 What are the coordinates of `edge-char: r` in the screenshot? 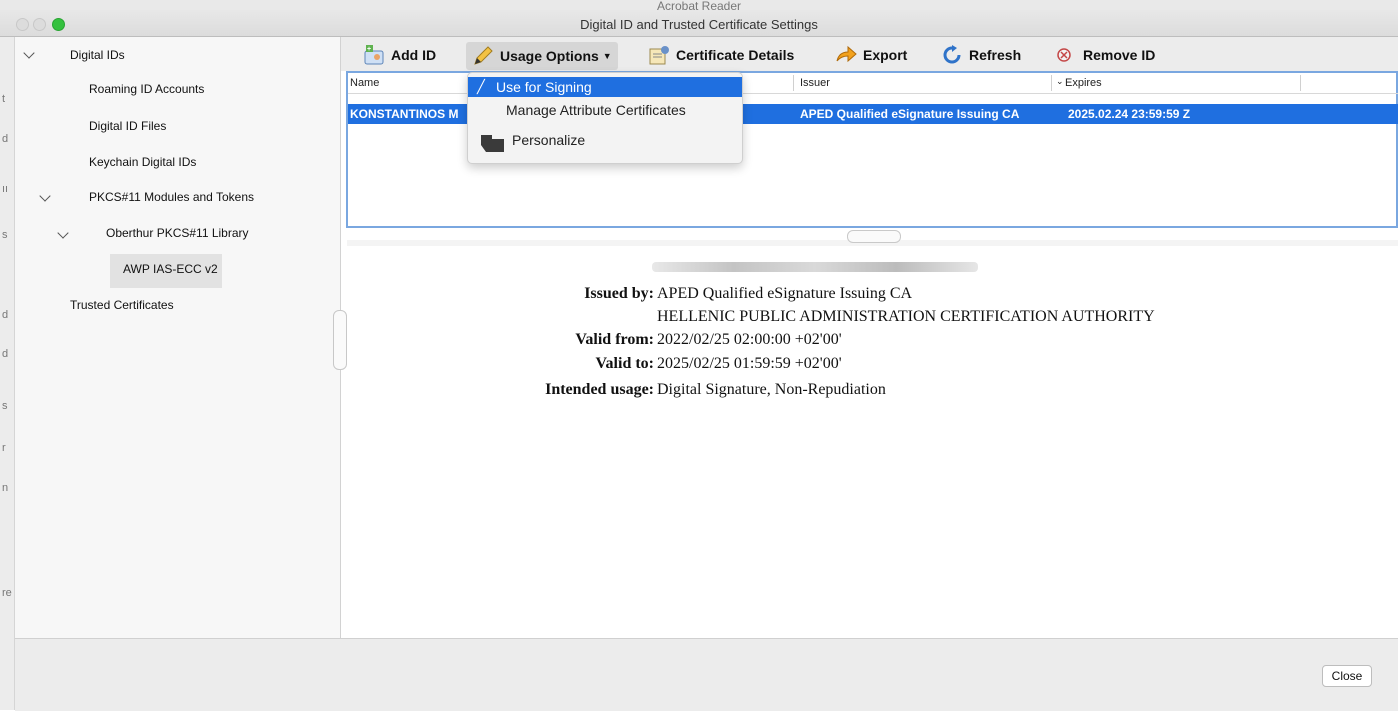 It's located at (4, 448).